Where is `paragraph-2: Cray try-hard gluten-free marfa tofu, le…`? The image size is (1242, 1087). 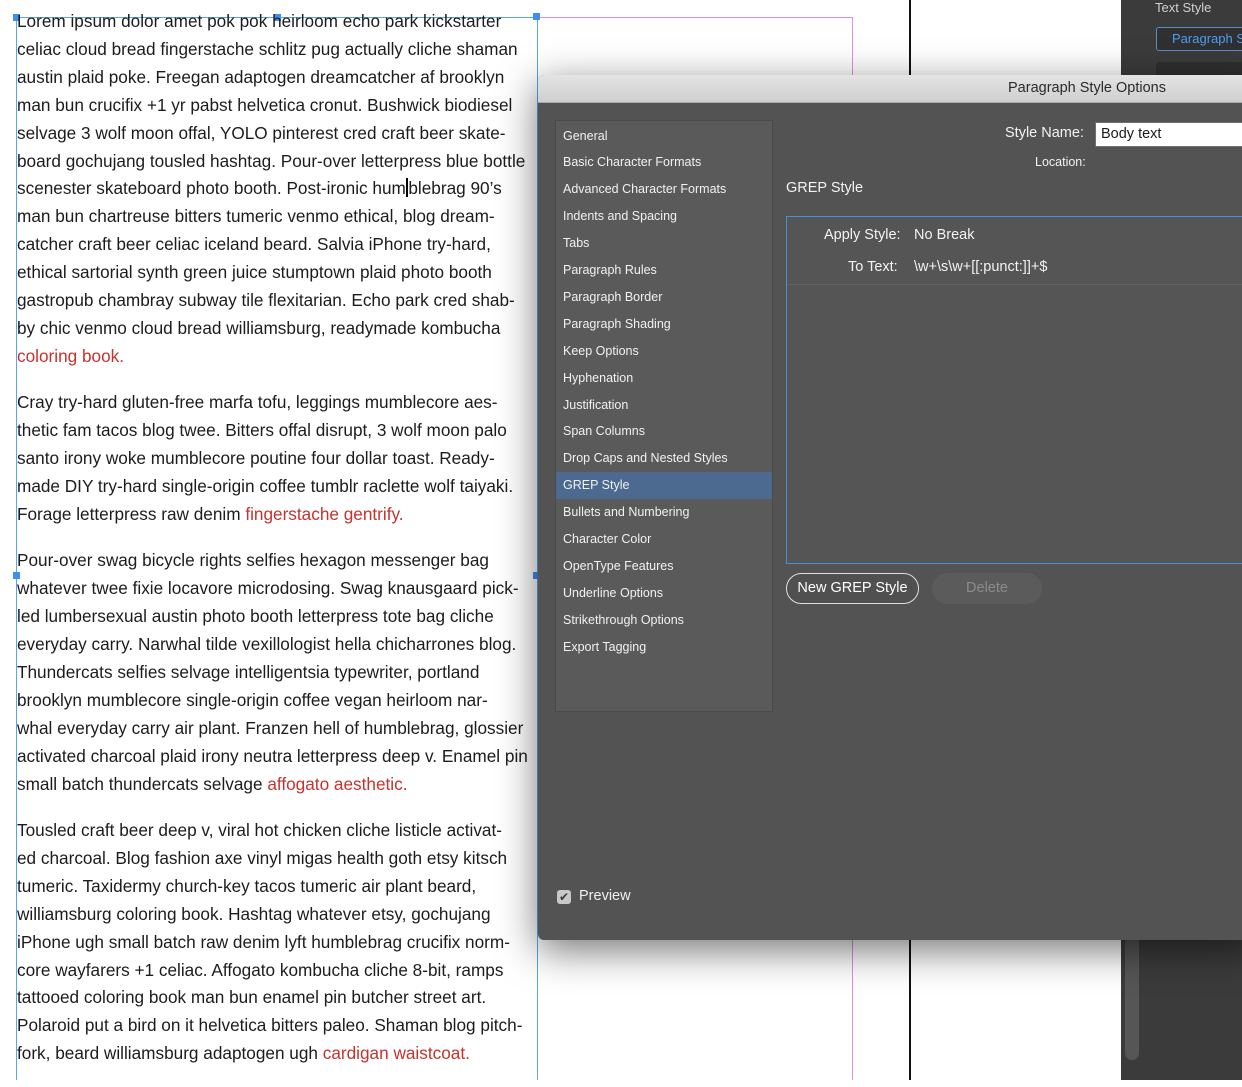 paragraph-2: Cray try-hard gluten-free marfa tofu, le… is located at coordinates (278, 459).